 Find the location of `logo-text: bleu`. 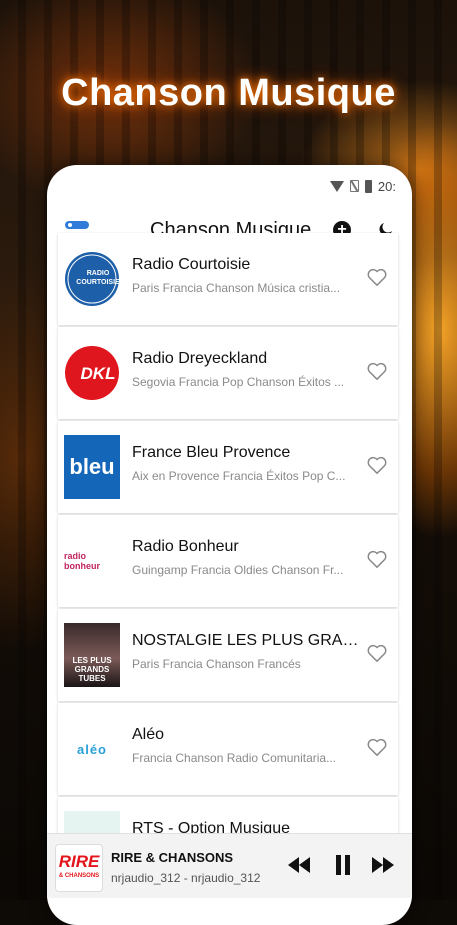

logo-text: bleu is located at coordinates (92, 466).